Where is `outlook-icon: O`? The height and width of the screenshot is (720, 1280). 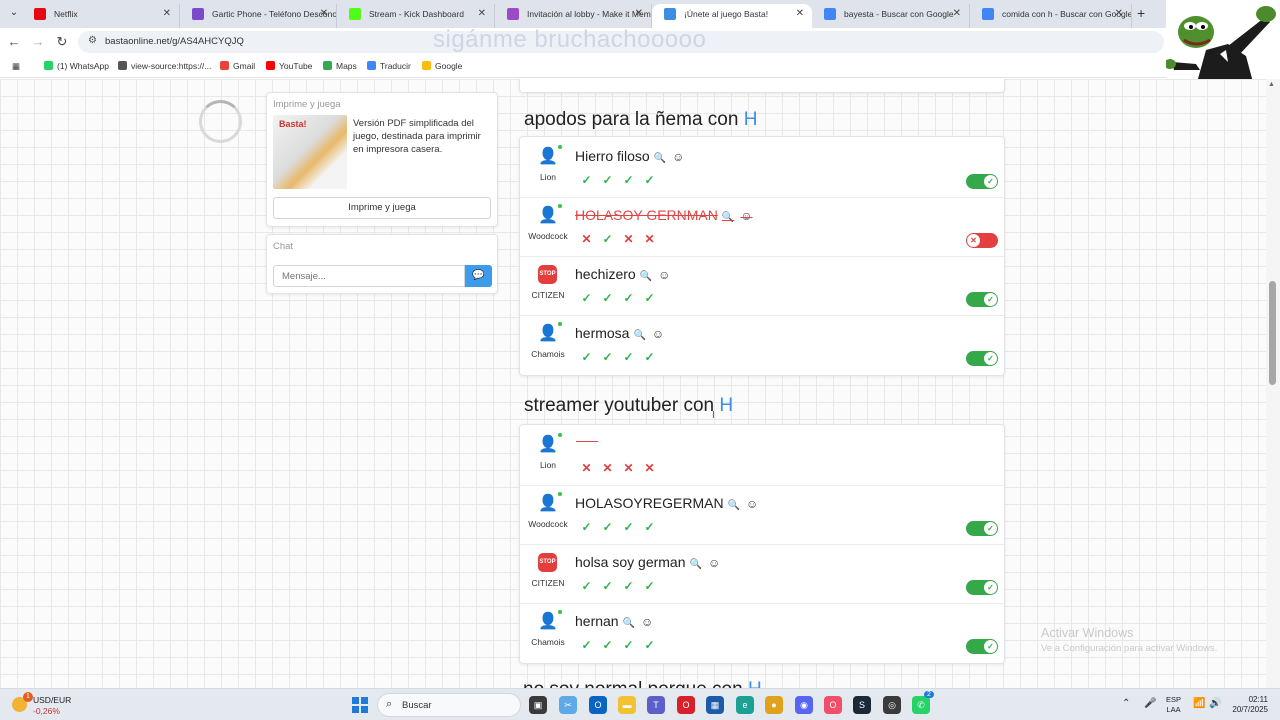 outlook-icon: O is located at coordinates (598, 705).